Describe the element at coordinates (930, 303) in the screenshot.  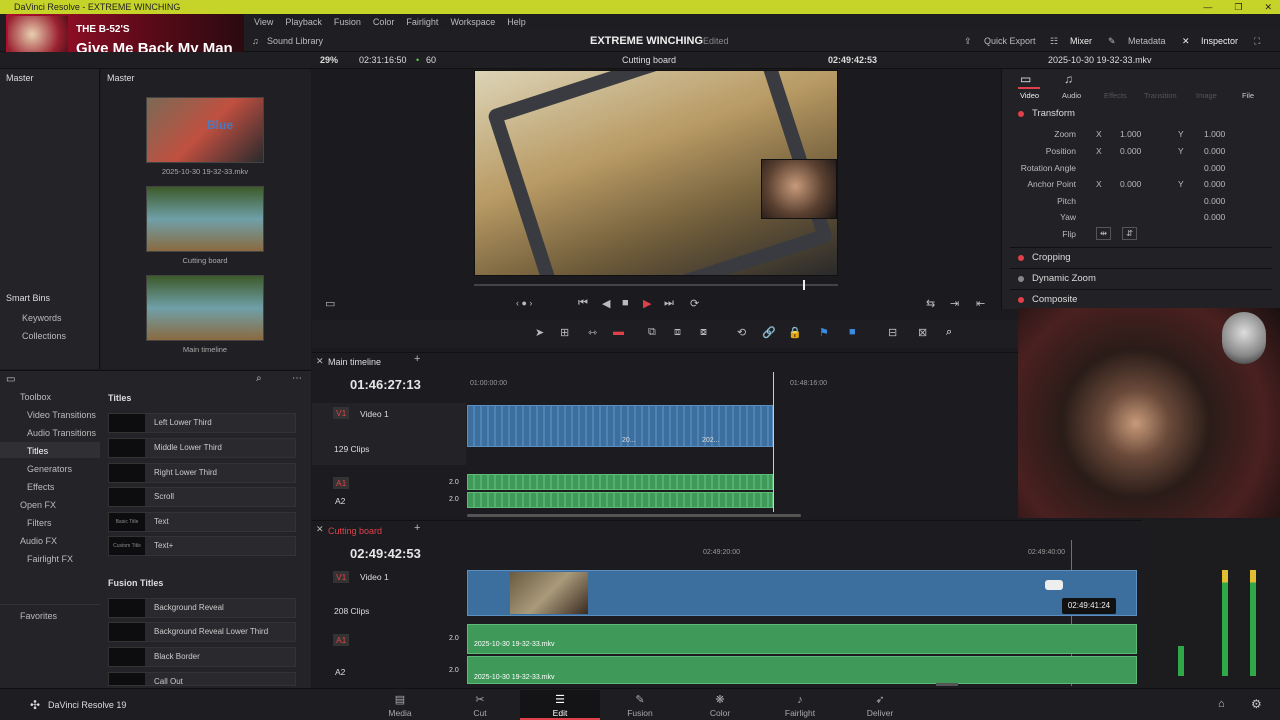
I see `match-frame-icon: ⇆` at that location.